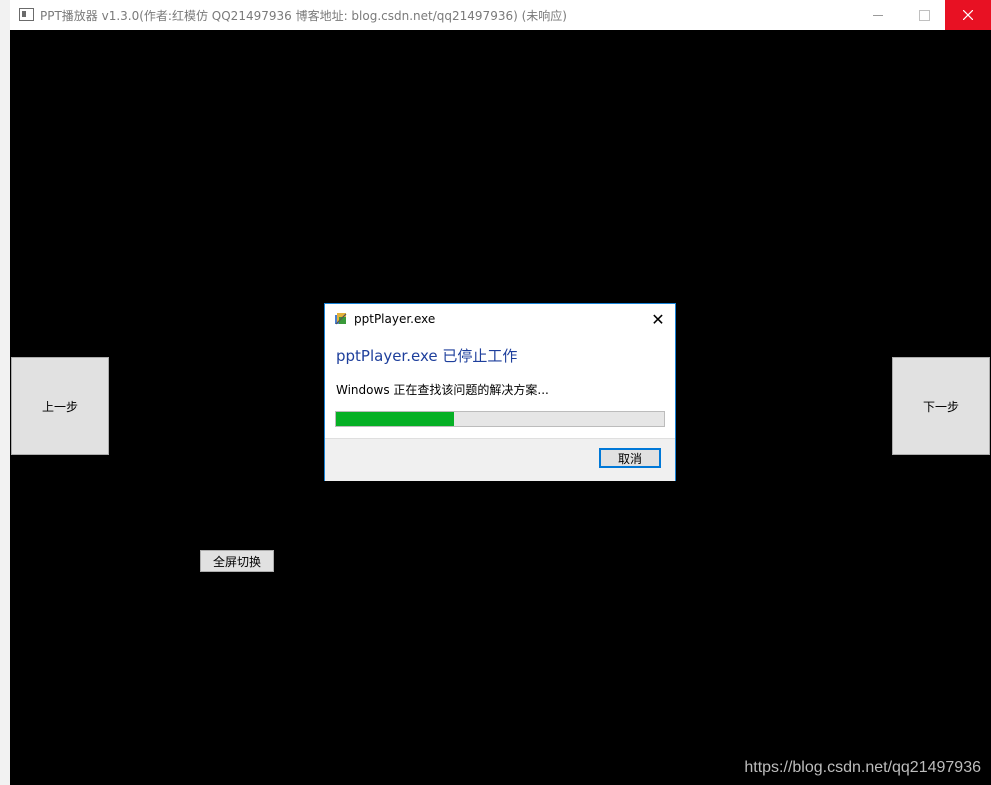 The height and width of the screenshot is (785, 991). I want to click on next-button: 下一步, so click(941, 406).